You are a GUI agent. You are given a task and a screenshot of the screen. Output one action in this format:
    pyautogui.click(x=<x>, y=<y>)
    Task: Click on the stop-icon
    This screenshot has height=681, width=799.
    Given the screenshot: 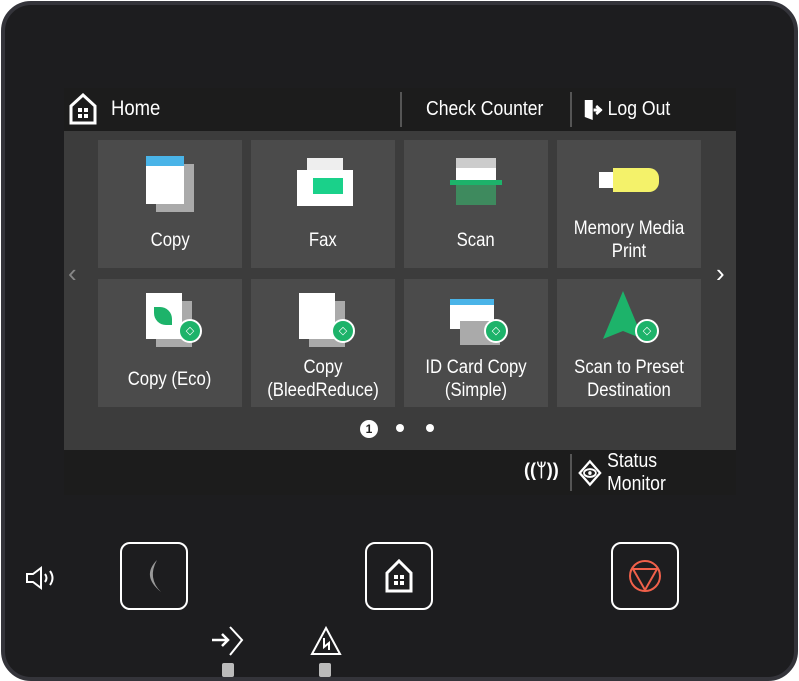 What is the action you would take?
    pyautogui.click(x=645, y=576)
    